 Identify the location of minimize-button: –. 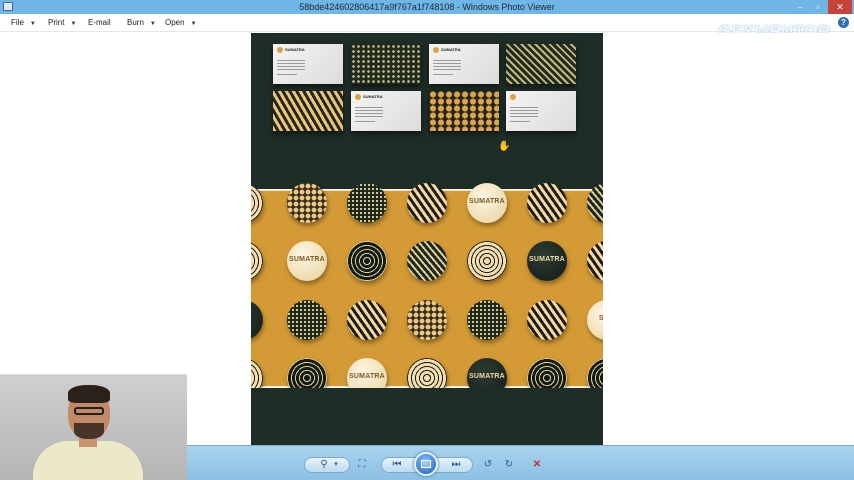
(800, 7).